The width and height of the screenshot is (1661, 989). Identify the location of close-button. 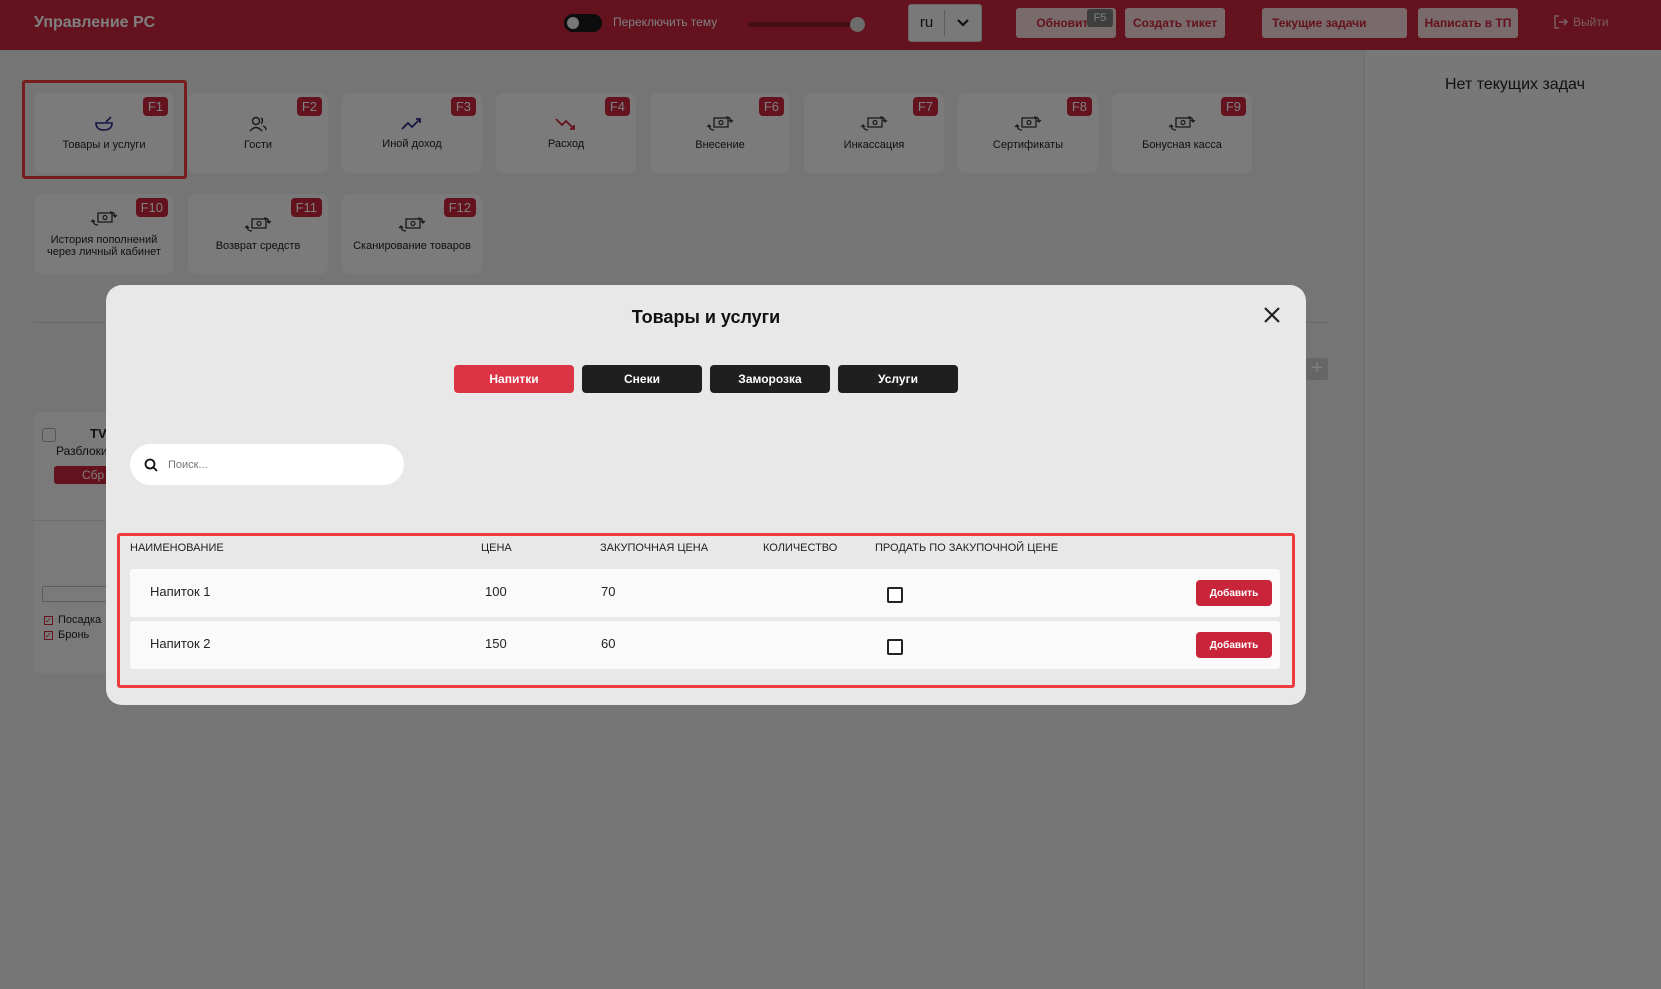
(1272, 315).